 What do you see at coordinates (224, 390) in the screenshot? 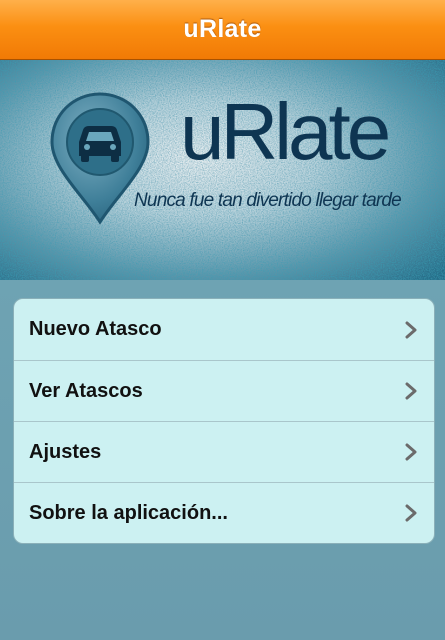
I see `menu-item-ver-atascos: Ver Atascos` at bounding box center [224, 390].